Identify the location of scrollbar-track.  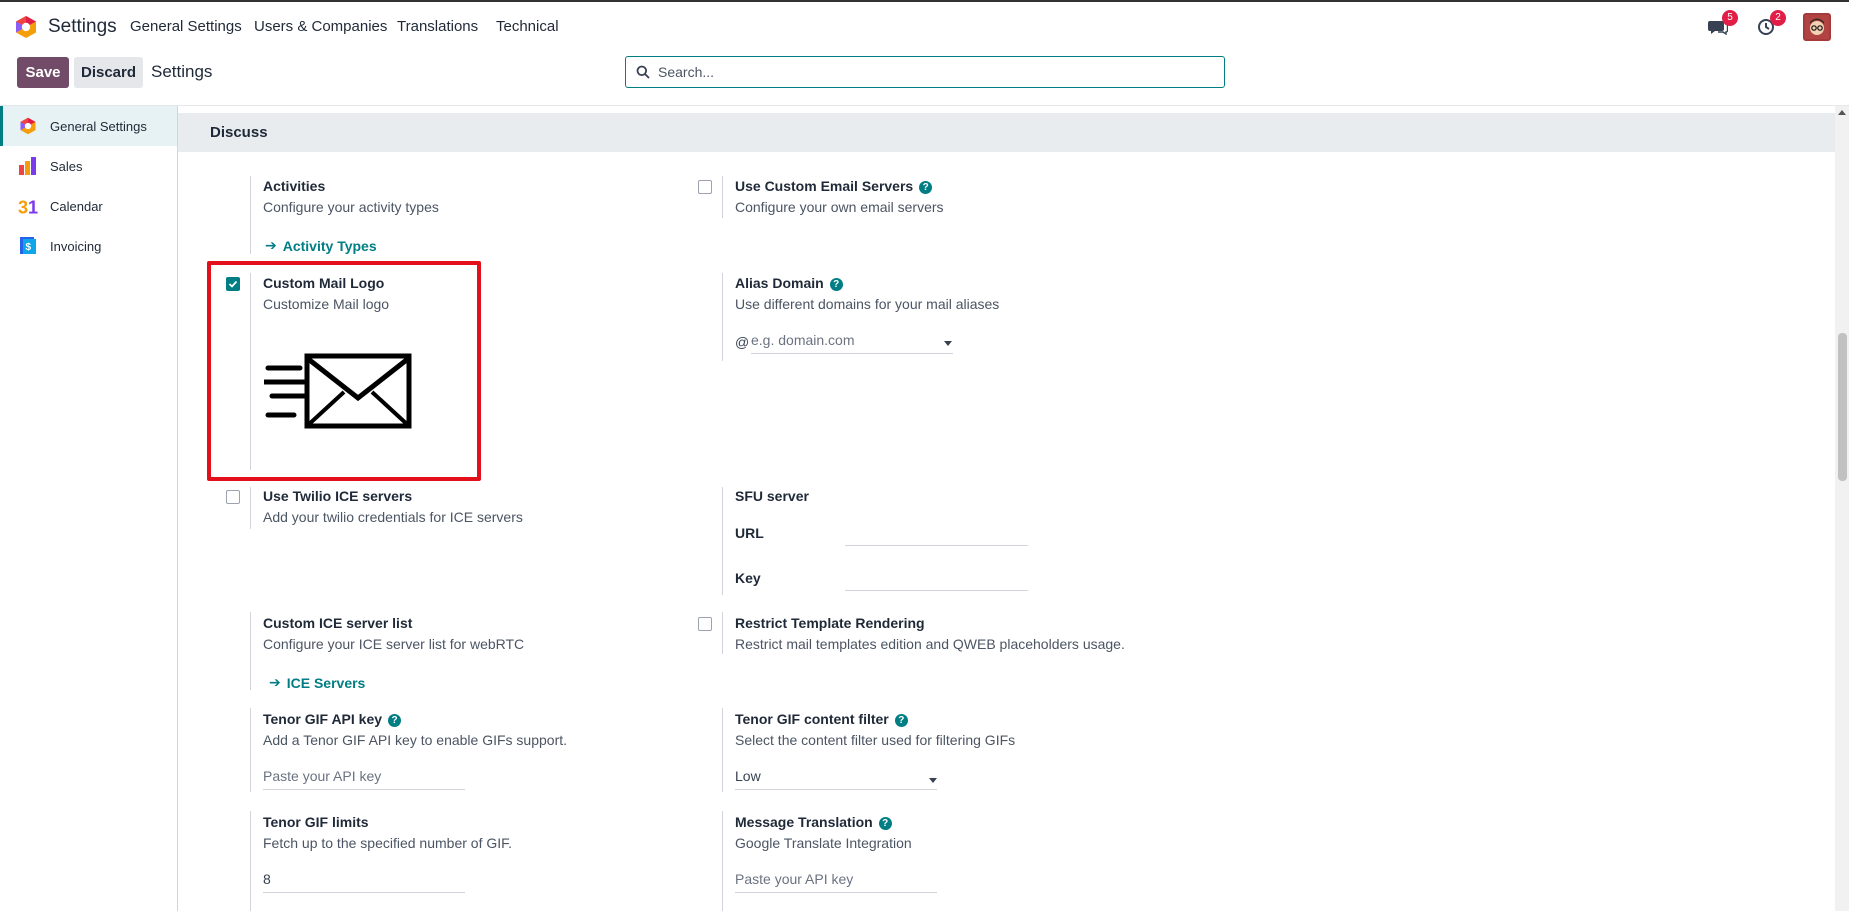
(1842, 508).